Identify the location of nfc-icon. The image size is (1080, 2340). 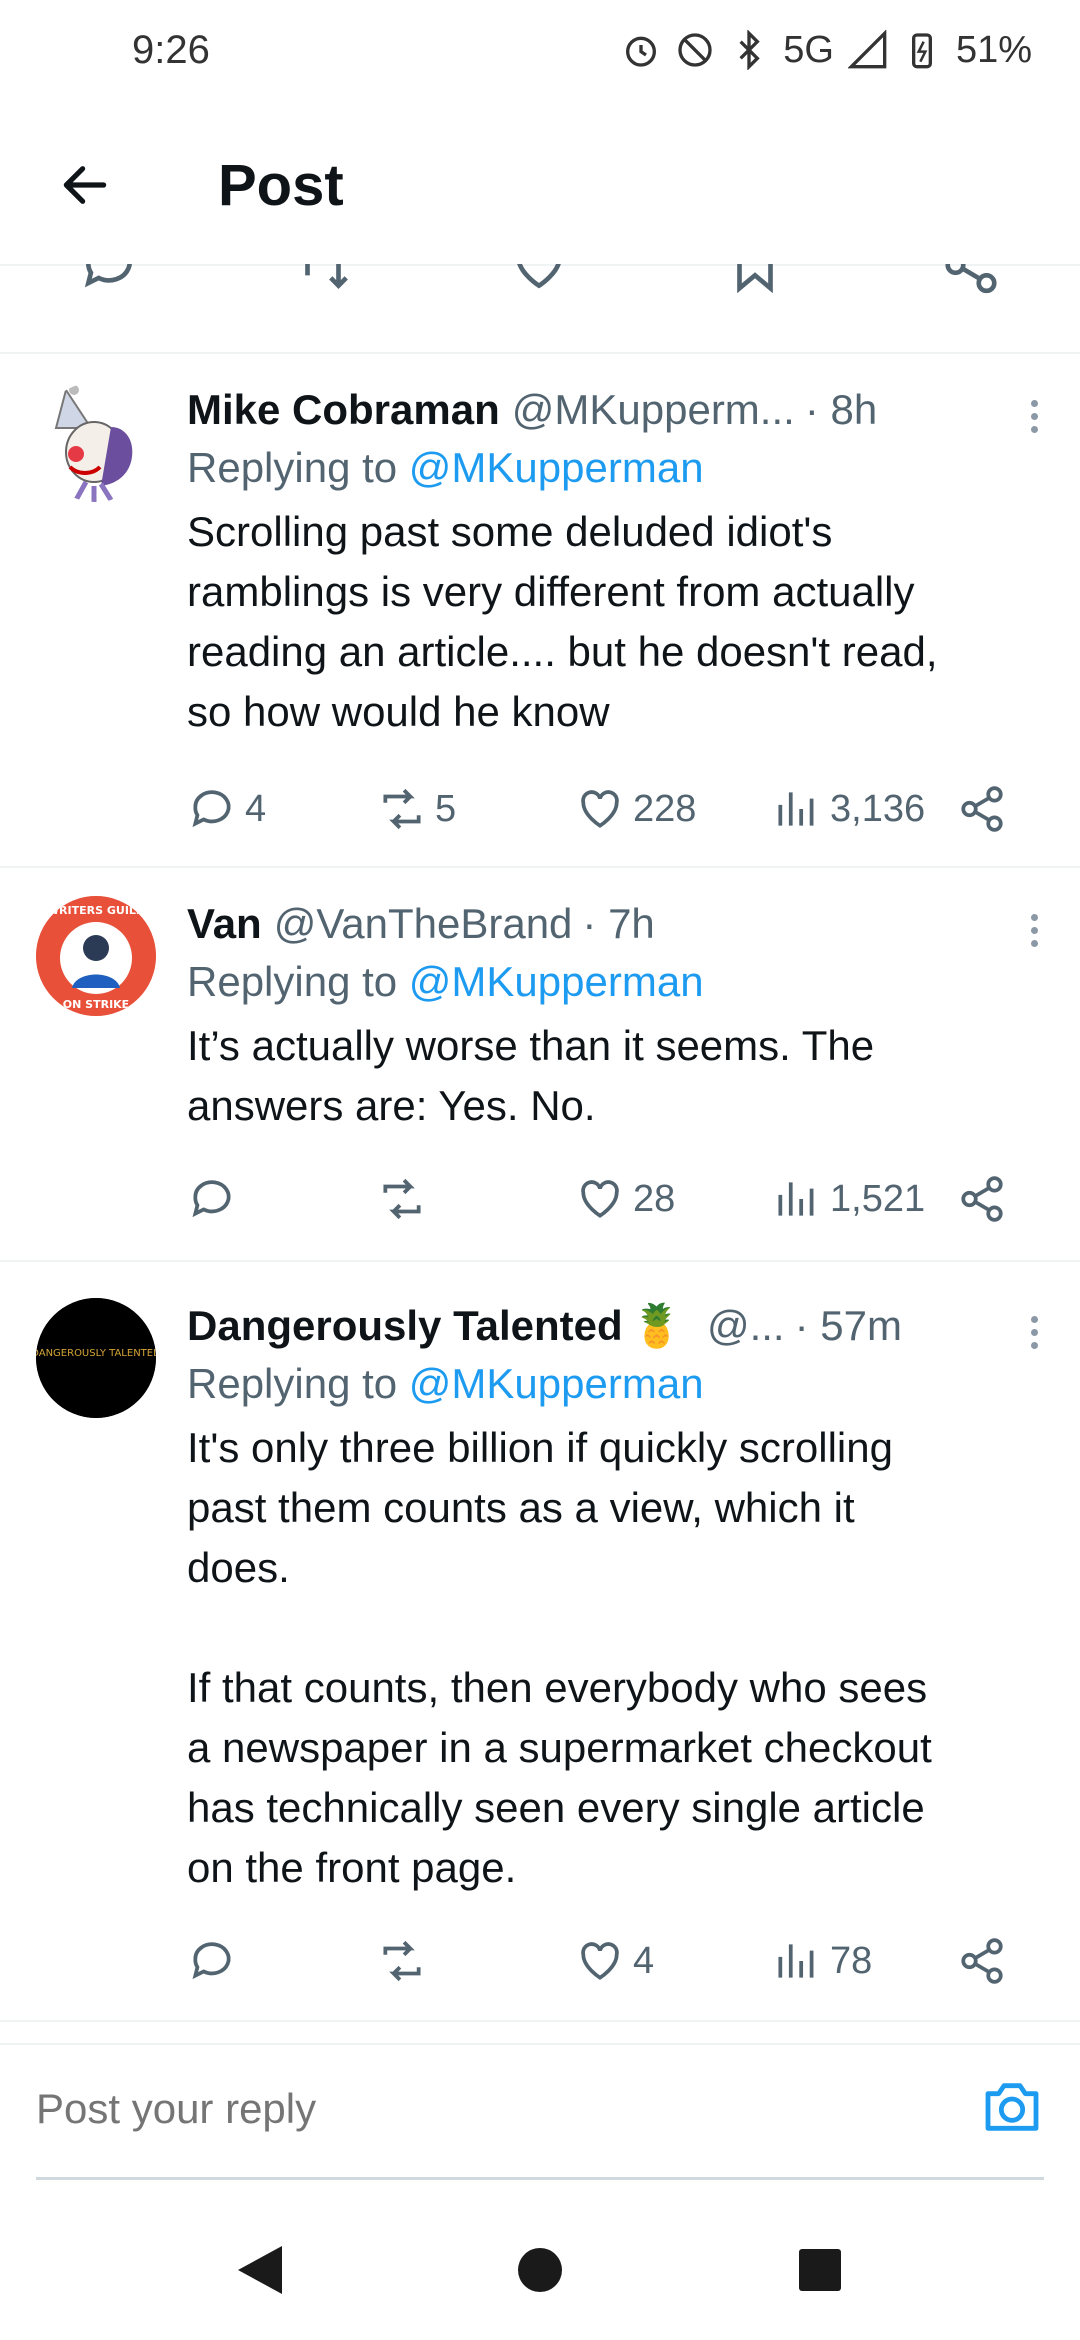
(695, 50).